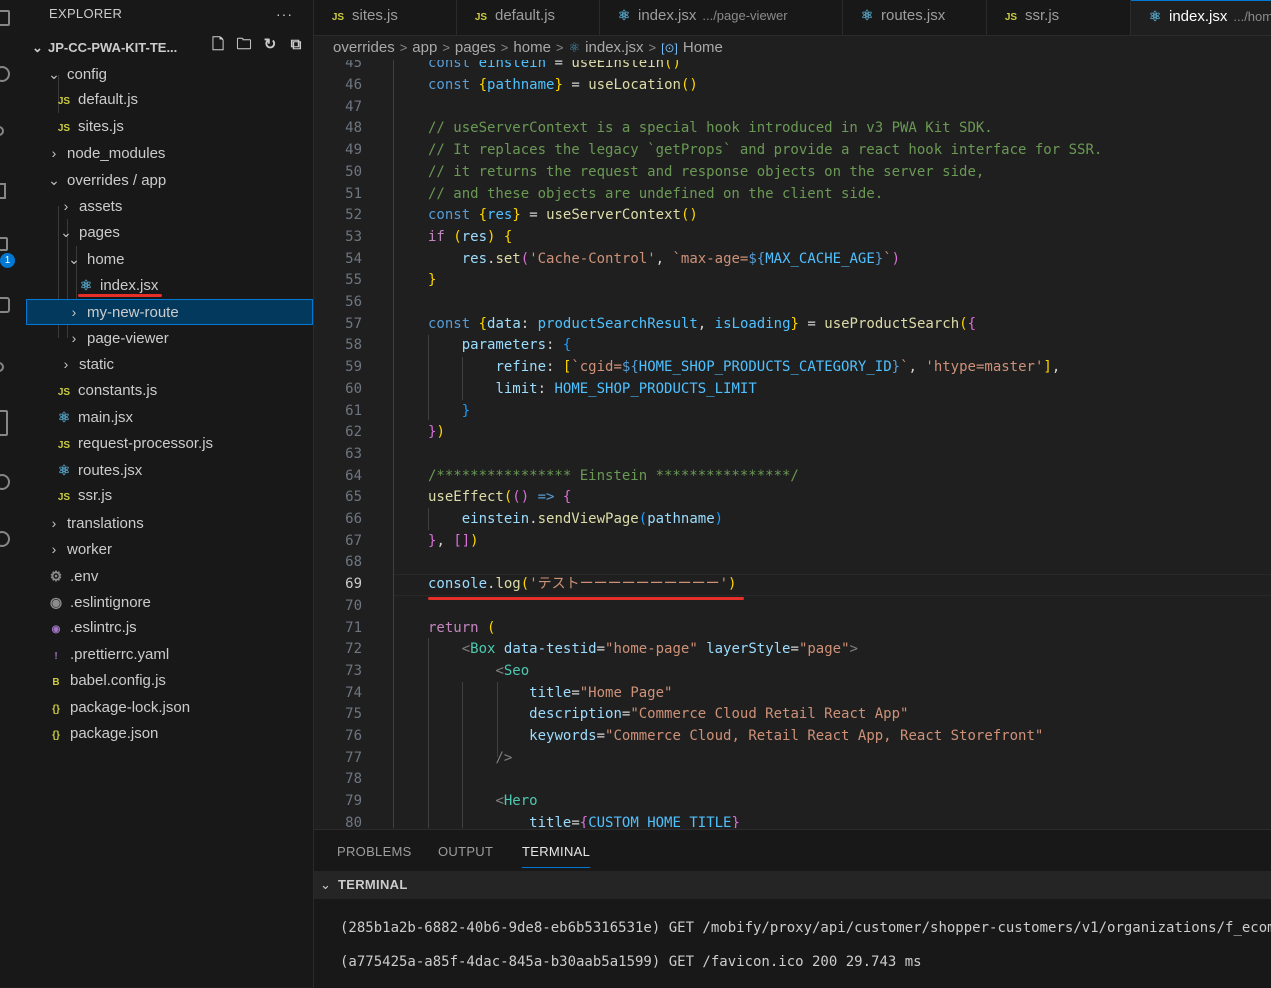 This screenshot has width=1271, height=988. Describe the element at coordinates (169, 259) in the screenshot. I see `tree-folder: ⌄ home` at that location.